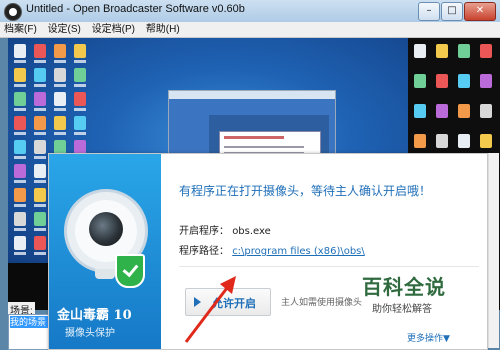 This screenshot has height=350, width=500. Describe the element at coordinates (305, 191) in the screenshot. I see `popup-headline: 有程序正在打开摄像头，等待主人确认开启哦！` at that location.